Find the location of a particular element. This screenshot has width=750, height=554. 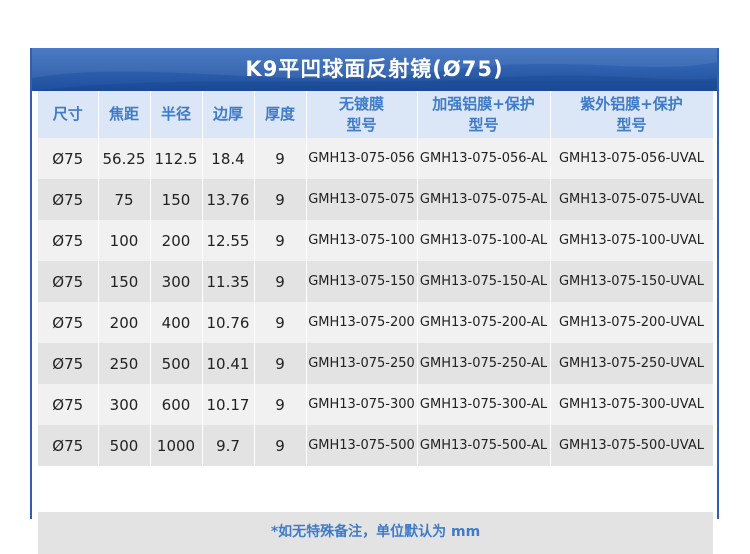

header-line: 尺寸 is located at coordinates (67, 114).